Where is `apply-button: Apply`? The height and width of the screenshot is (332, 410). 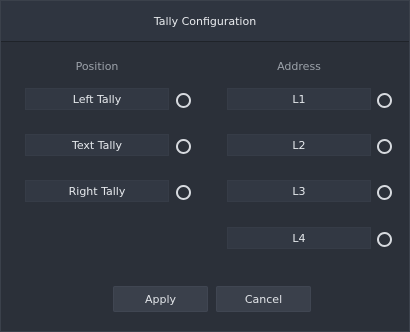
apply-button: Apply is located at coordinates (160, 299).